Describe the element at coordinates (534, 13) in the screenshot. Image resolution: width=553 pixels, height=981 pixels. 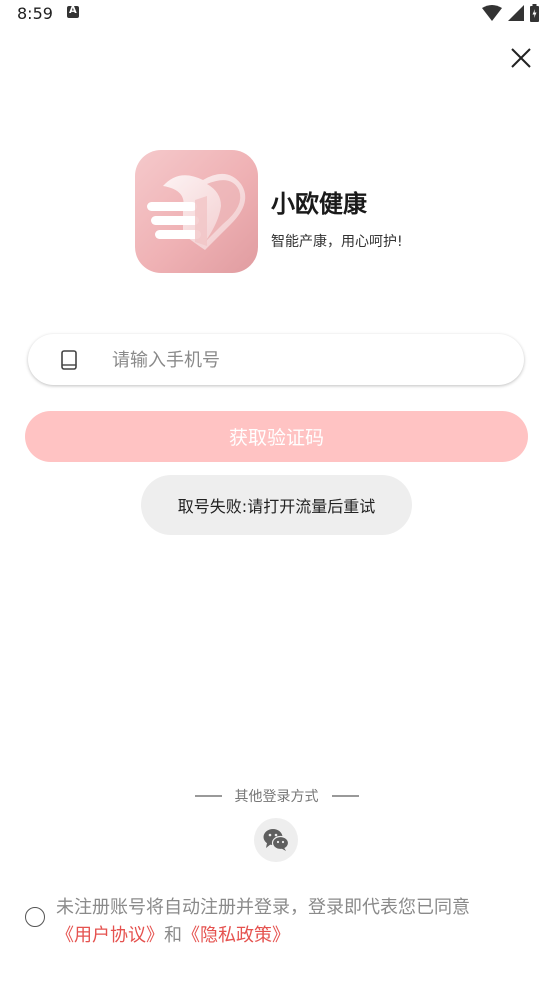
I see `battery-icon` at that location.